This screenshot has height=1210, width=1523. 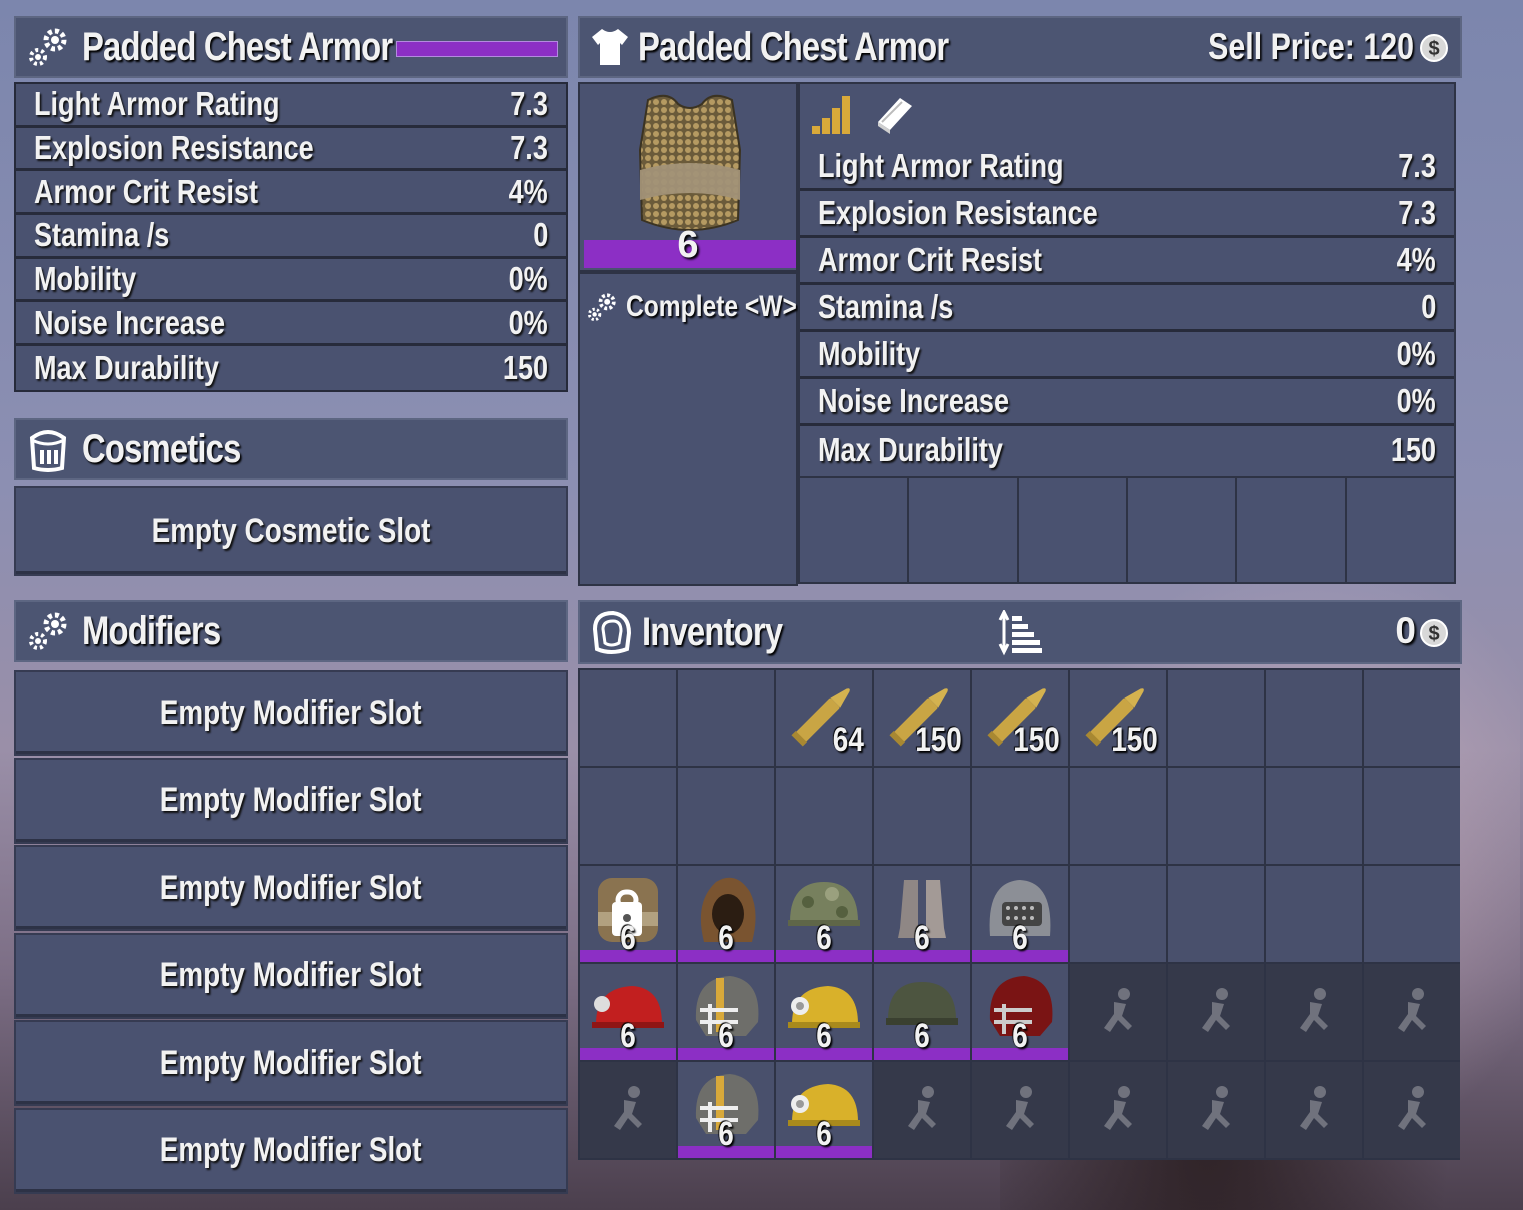 What do you see at coordinates (910, 449) in the screenshot?
I see `stat-label: Max Durability` at bounding box center [910, 449].